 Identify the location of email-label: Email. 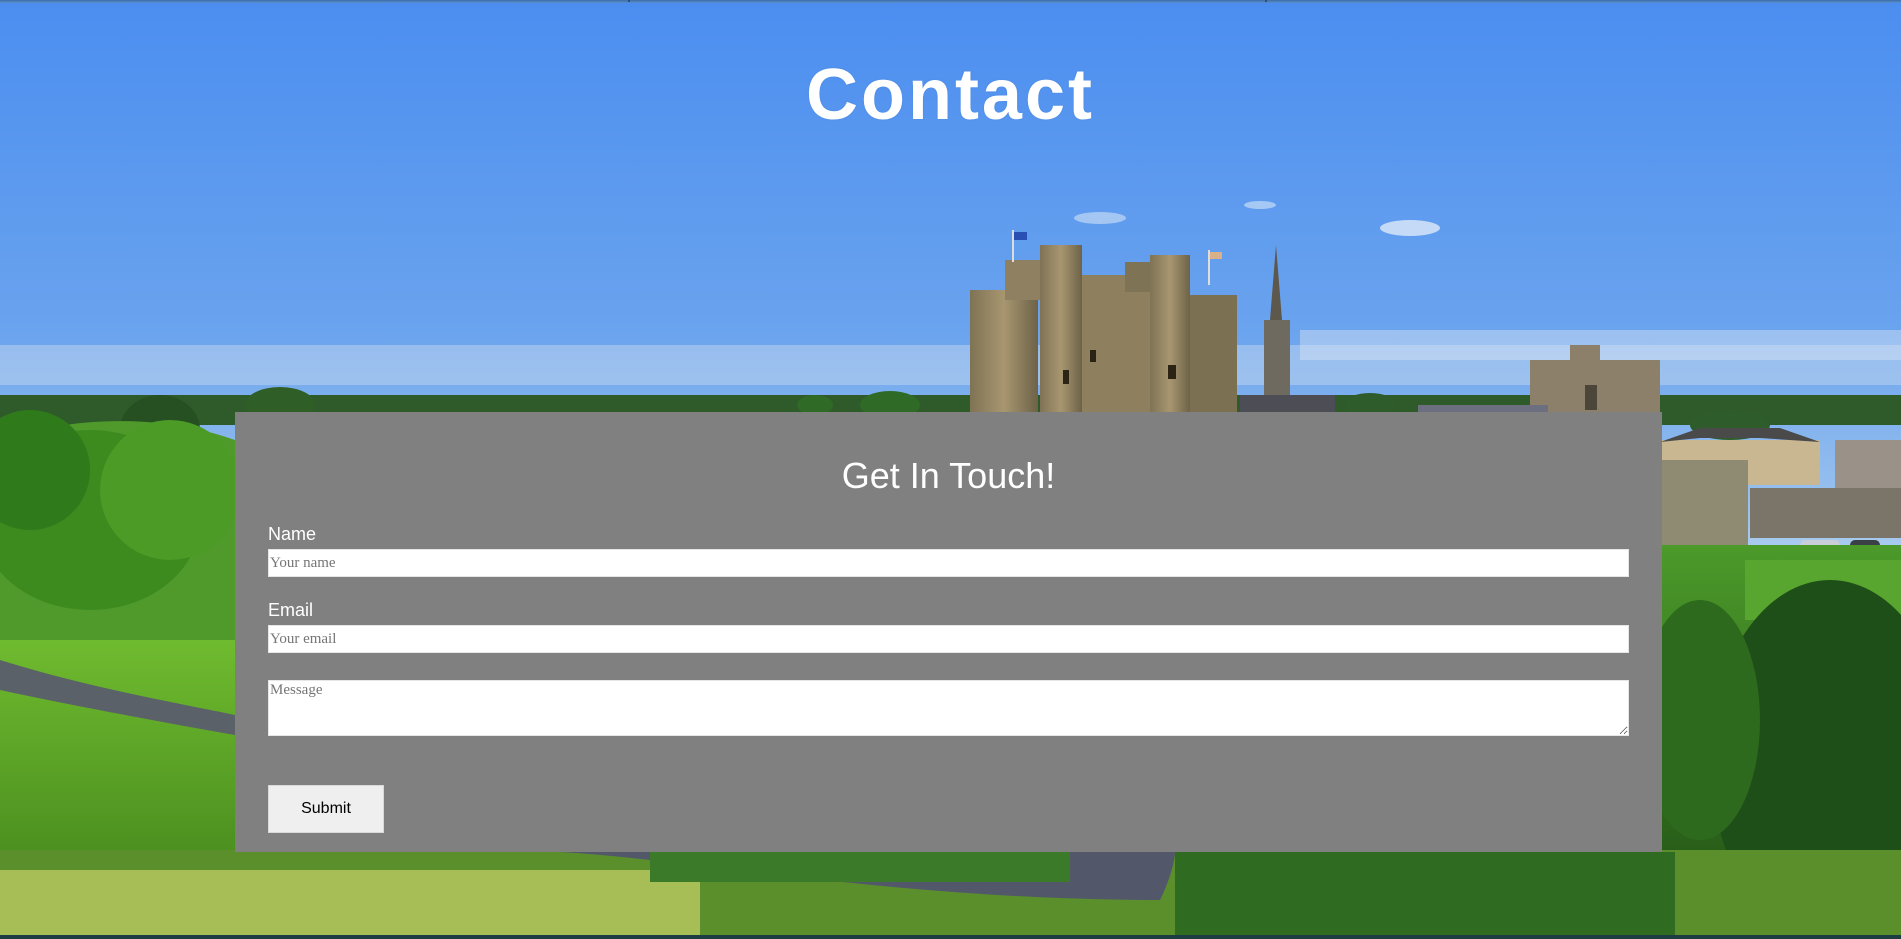
(291, 610).